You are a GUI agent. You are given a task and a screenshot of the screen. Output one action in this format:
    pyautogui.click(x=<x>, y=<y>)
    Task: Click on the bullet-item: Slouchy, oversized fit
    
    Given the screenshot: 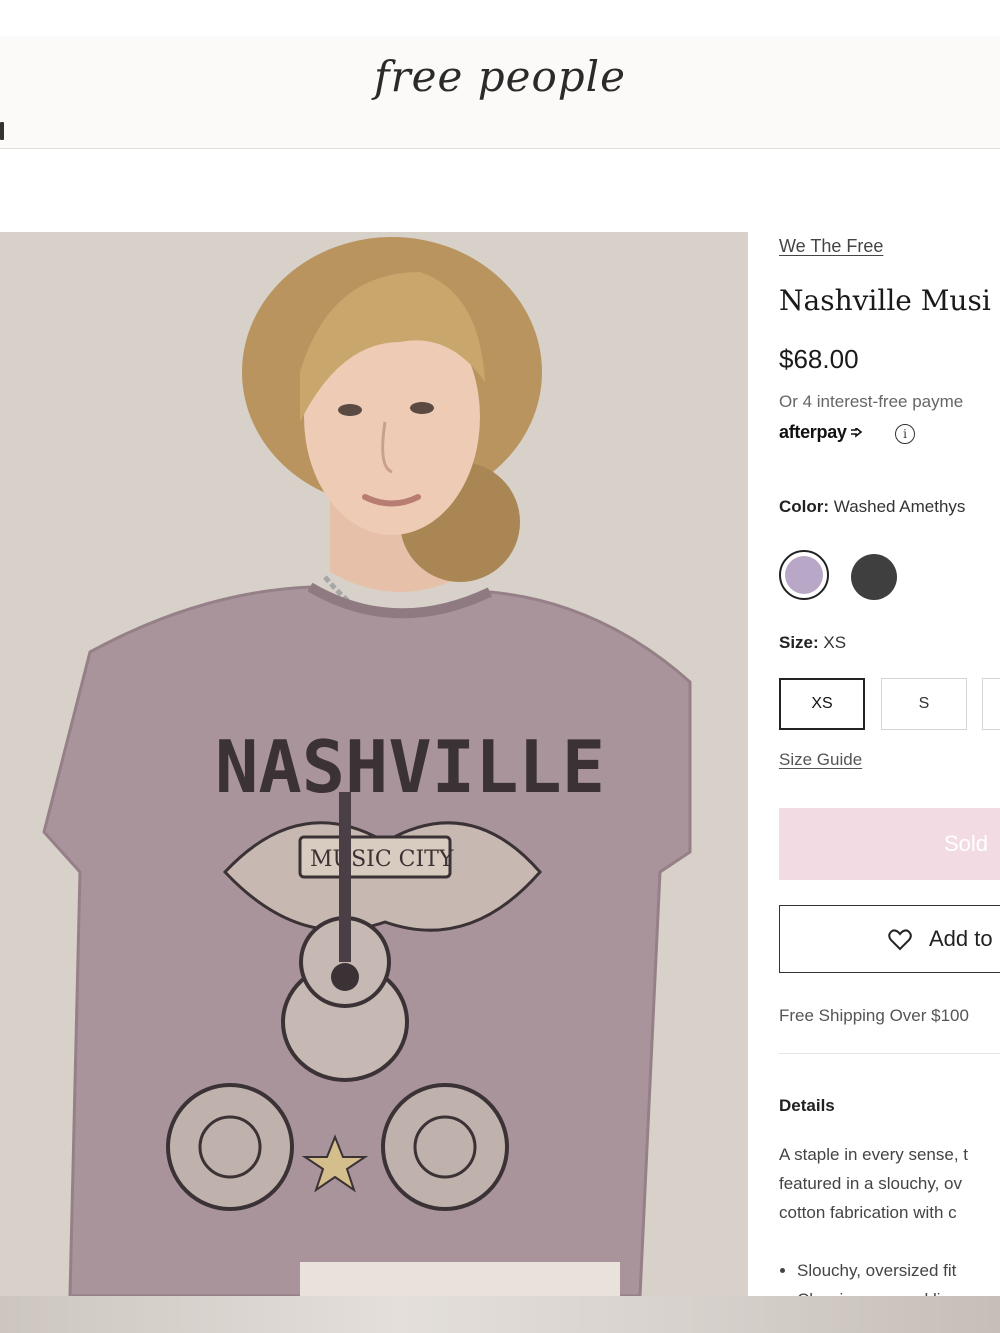 What is the action you would take?
    pyautogui.click(x=878, y=1270)
    